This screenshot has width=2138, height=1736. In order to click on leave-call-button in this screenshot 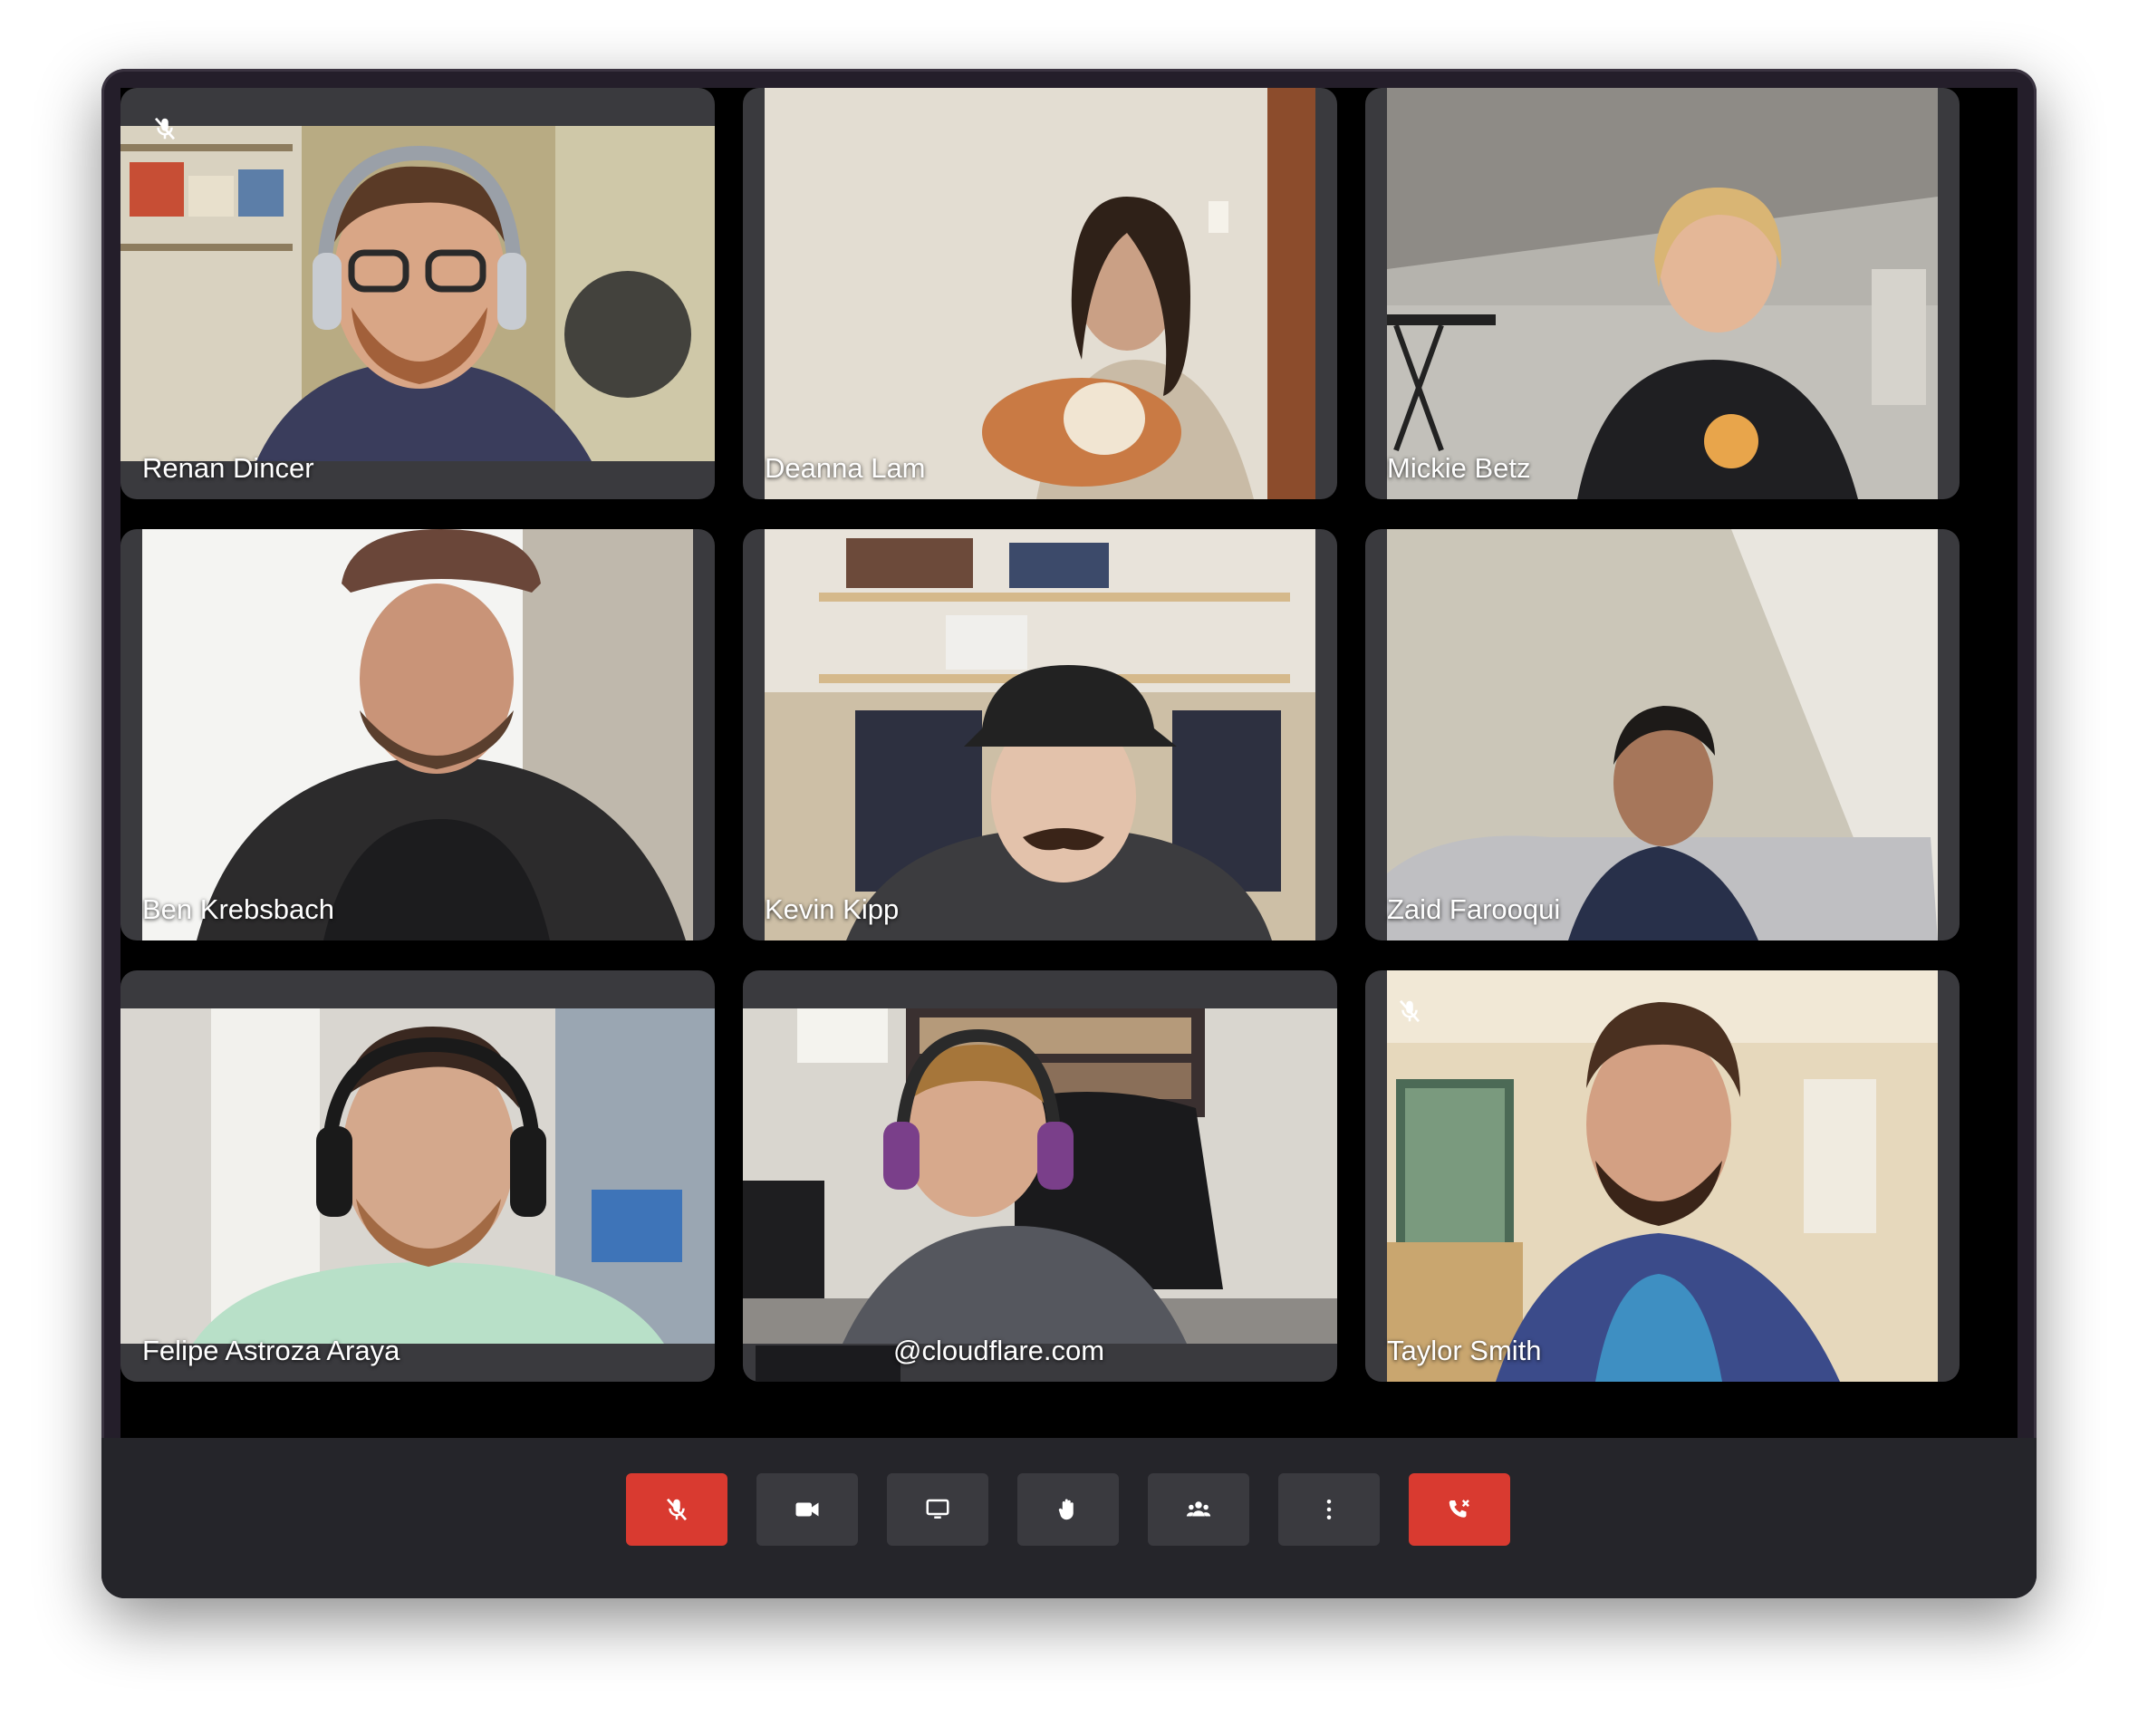, I will do `click(1459, 1509)`.